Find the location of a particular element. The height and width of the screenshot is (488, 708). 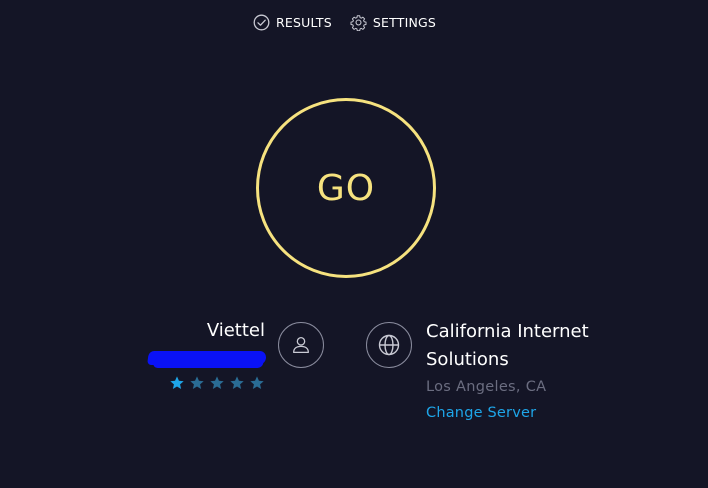

settings-nav-item: SETTINGS is located at coordinates (393, 22).